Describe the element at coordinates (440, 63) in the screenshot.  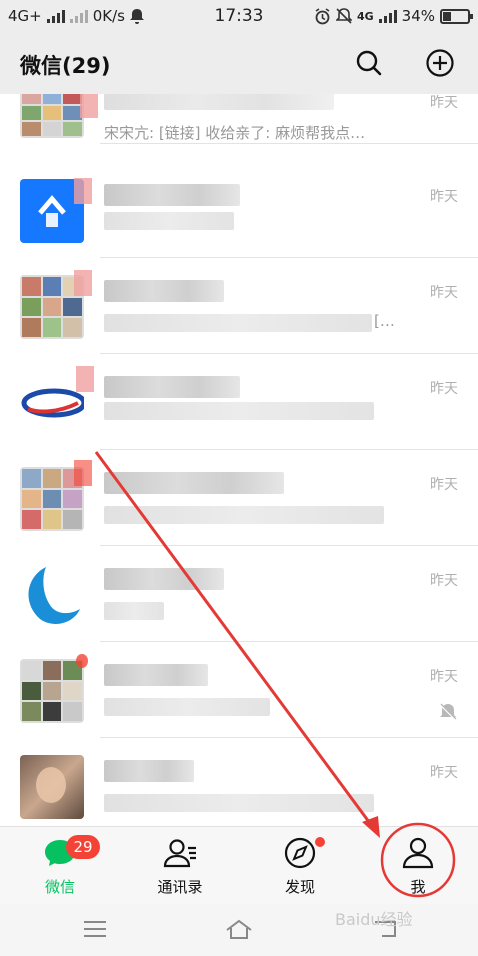
I see `add-icon` at that location.